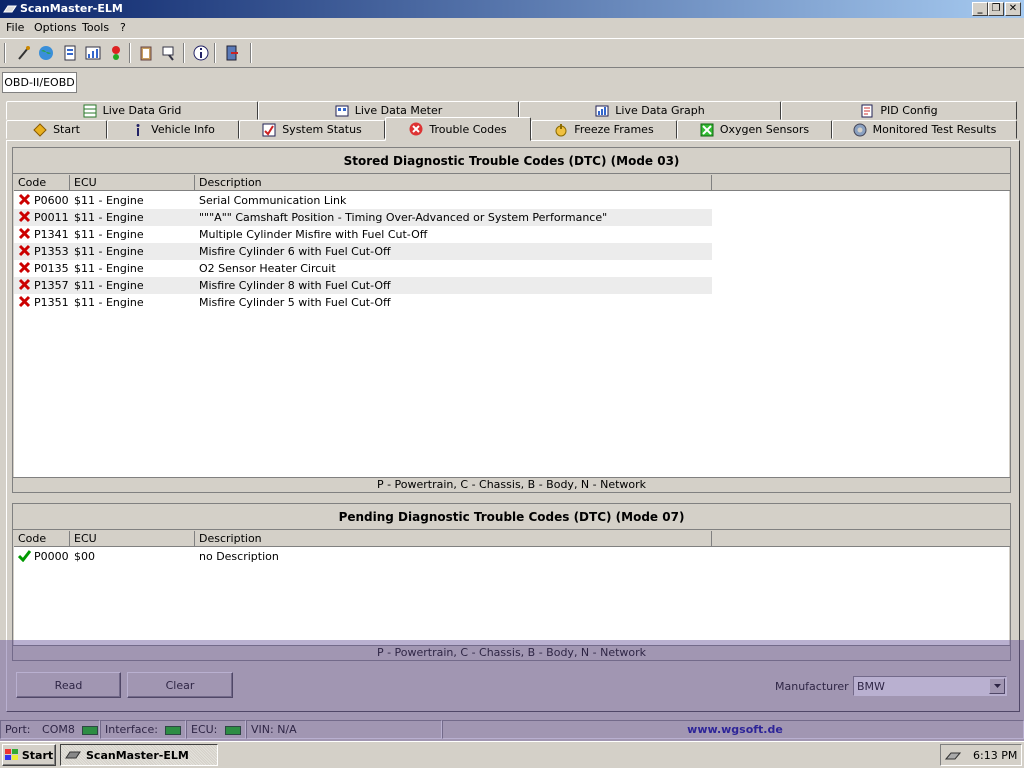  Describe the element at coordinates (46, 53) in the screenshot. I see `globe-icon` at that location.